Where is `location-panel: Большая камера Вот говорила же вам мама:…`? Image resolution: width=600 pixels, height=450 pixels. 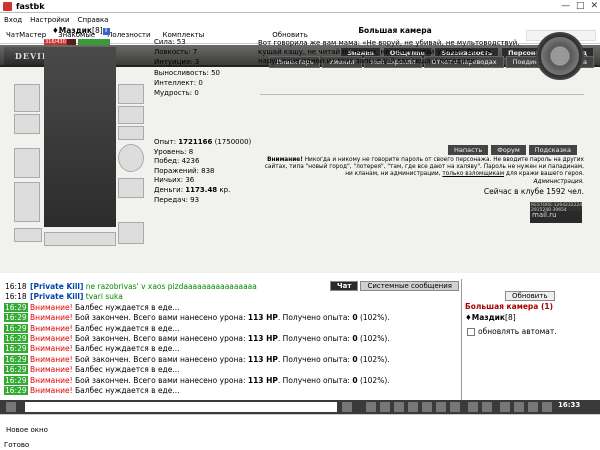 location-panel: Большая камера Вот говорила же вам мама:… is located at coordinates (395, 46).